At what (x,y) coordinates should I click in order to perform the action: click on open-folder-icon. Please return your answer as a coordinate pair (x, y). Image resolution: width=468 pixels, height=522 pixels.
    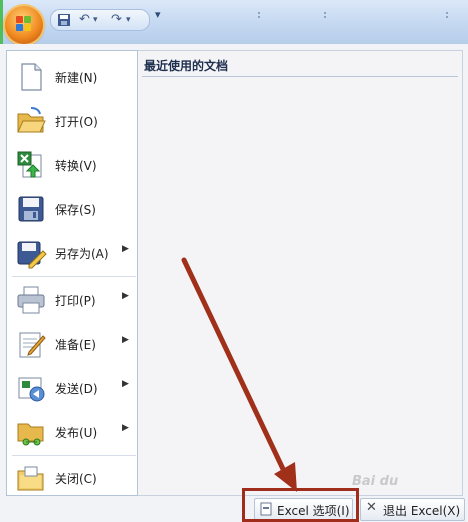
    Looking at the image, I should click on (31, 120).